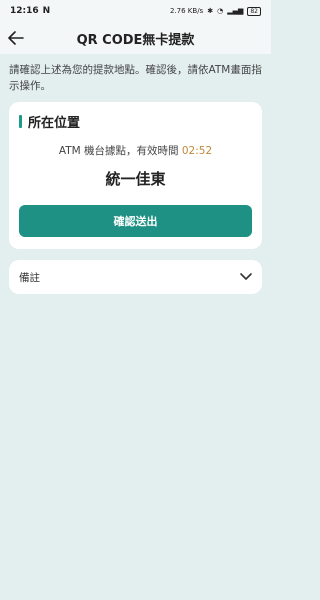  I want to click on battery-icon: 82, so click(254, 11).